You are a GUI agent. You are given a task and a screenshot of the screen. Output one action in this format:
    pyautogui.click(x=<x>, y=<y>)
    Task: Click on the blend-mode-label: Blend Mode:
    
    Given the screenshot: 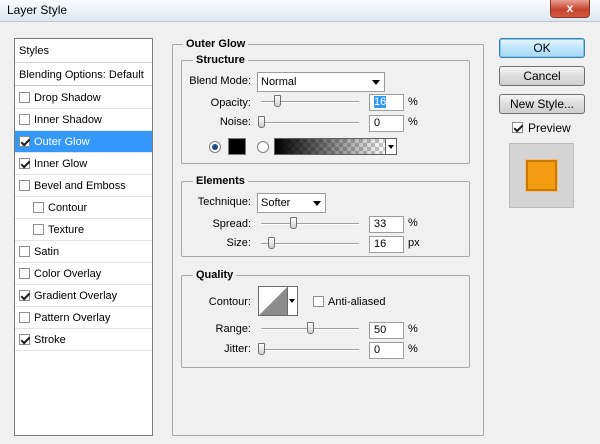 What is the action you would take?
    pyautogui.click(x=220, y=81)
    